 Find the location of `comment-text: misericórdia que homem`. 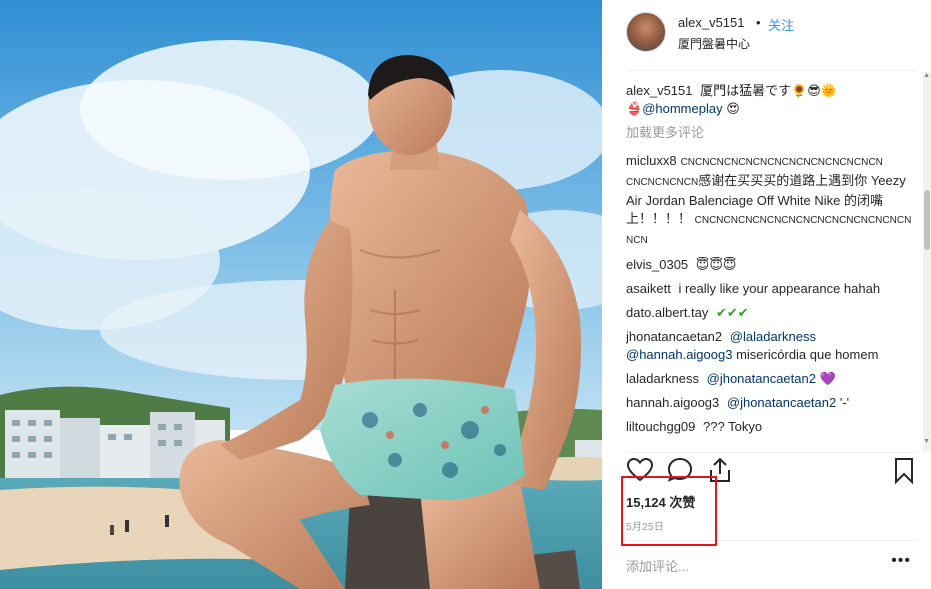

comment-text: misericórdia que homem is located at coordinates (807, 354).